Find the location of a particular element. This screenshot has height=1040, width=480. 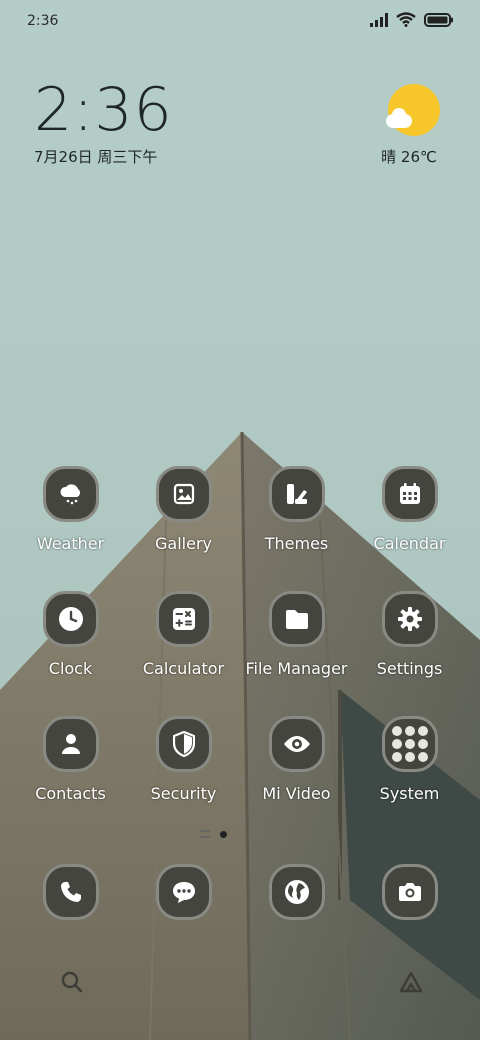

calculator-icon is located at coordinates (183, 619).